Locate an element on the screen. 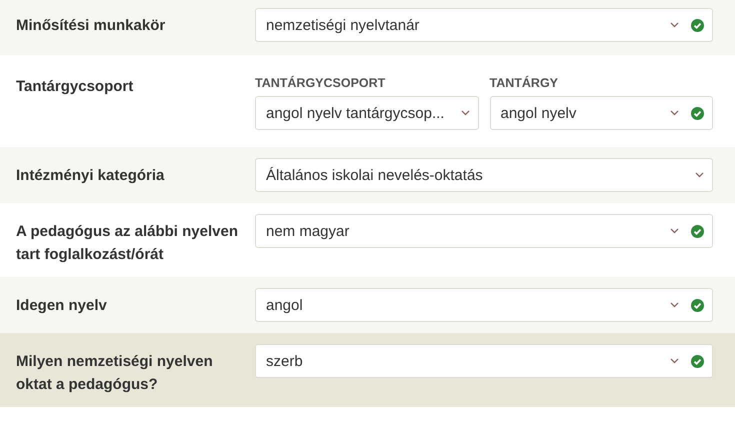 The image size is (735, 441). field-caption: TANTÁRGYCSOPORT is located at coordinates (320, 83).